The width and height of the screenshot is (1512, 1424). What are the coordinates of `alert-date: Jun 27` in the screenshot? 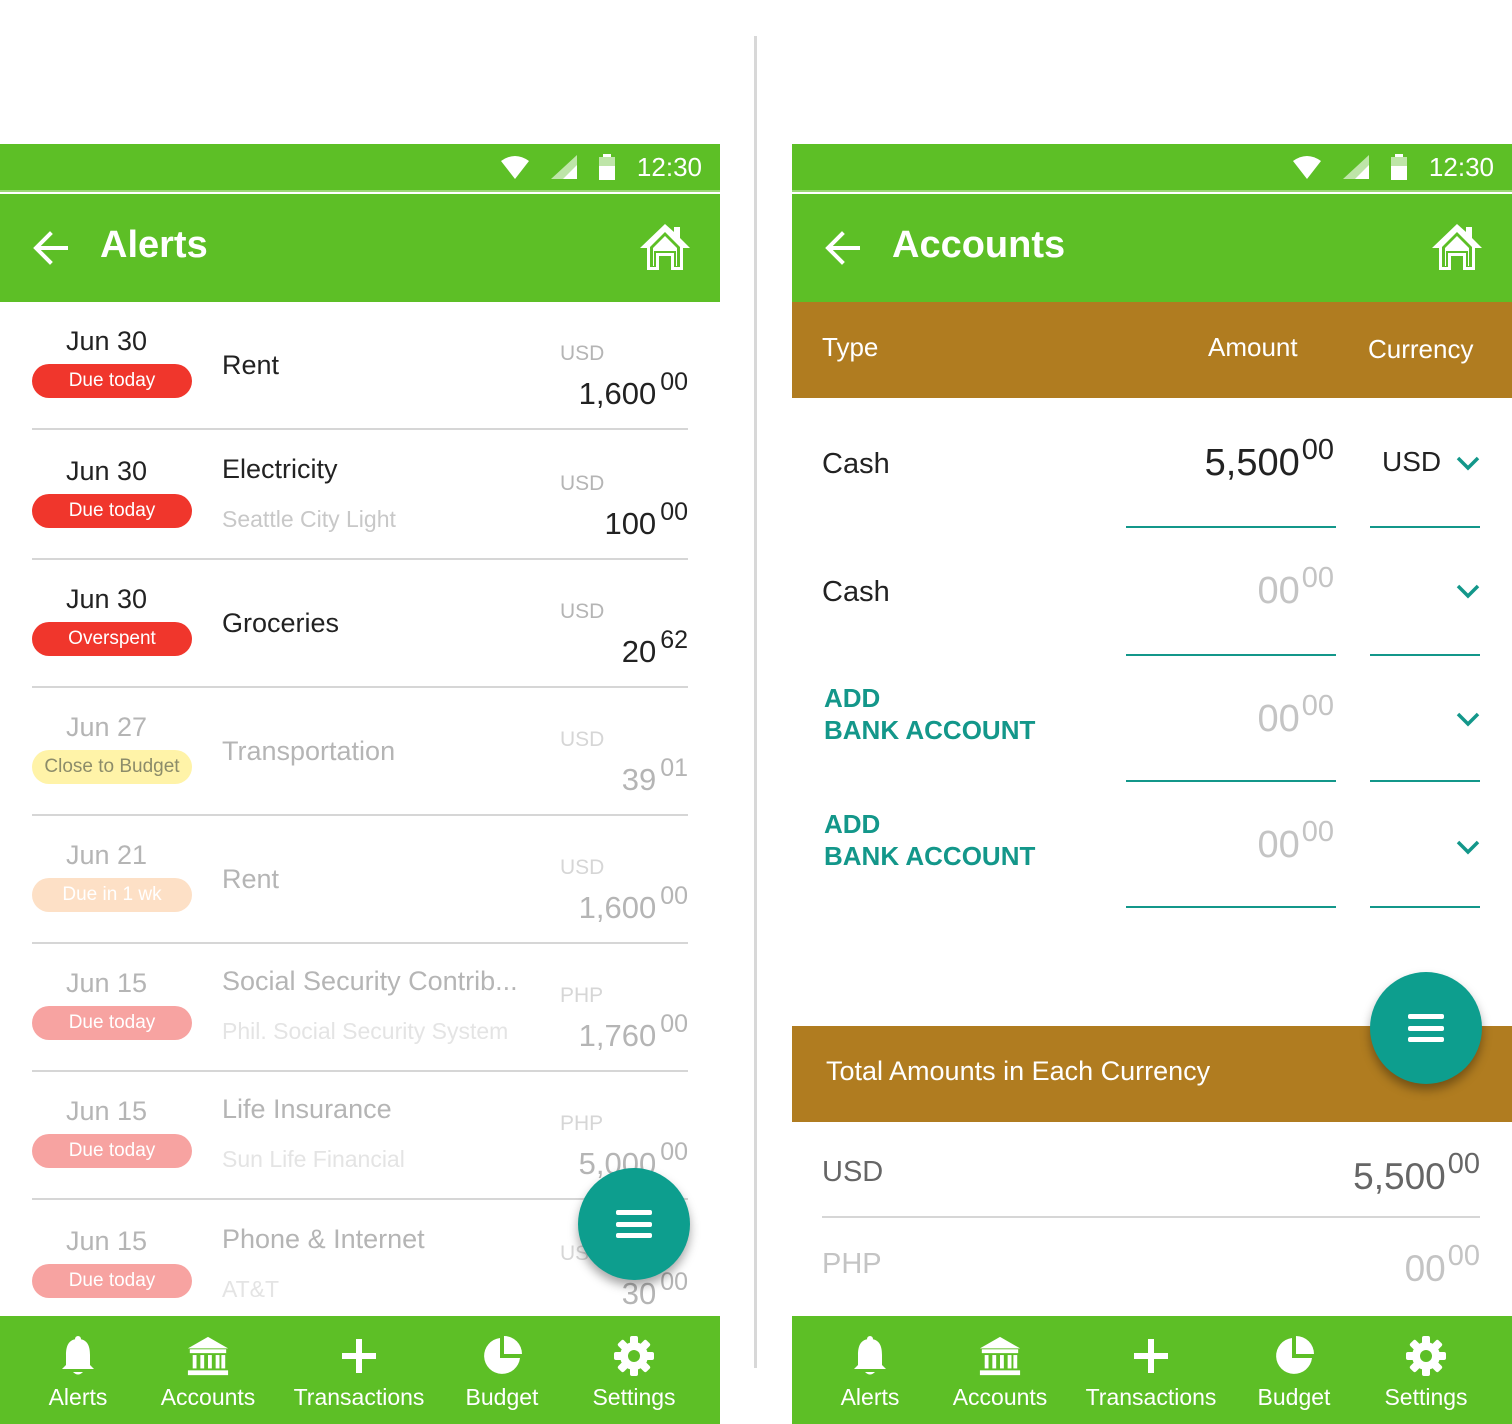 It's located at (107, 727).